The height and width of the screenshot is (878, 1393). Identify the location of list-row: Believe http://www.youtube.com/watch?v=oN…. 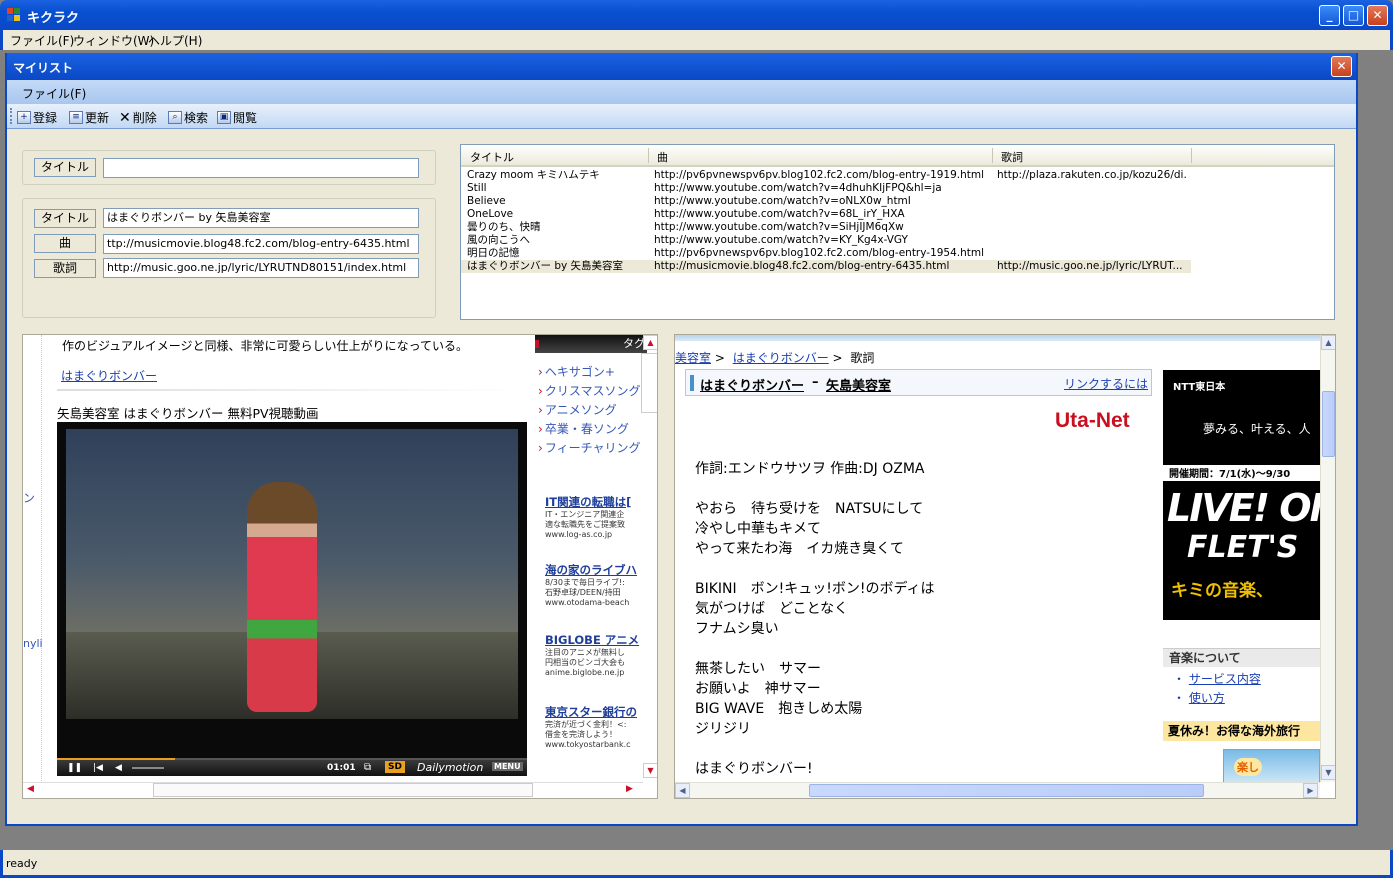
(897, 201).